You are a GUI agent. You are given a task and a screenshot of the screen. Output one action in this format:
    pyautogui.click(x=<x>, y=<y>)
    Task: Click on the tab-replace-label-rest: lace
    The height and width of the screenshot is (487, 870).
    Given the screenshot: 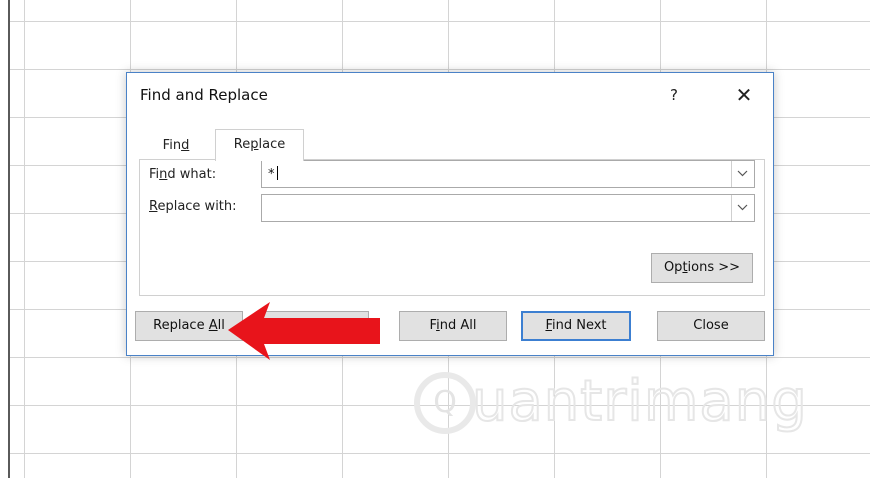 What is the action you would take?
    pyautogui.click(x=272, y=144)
    